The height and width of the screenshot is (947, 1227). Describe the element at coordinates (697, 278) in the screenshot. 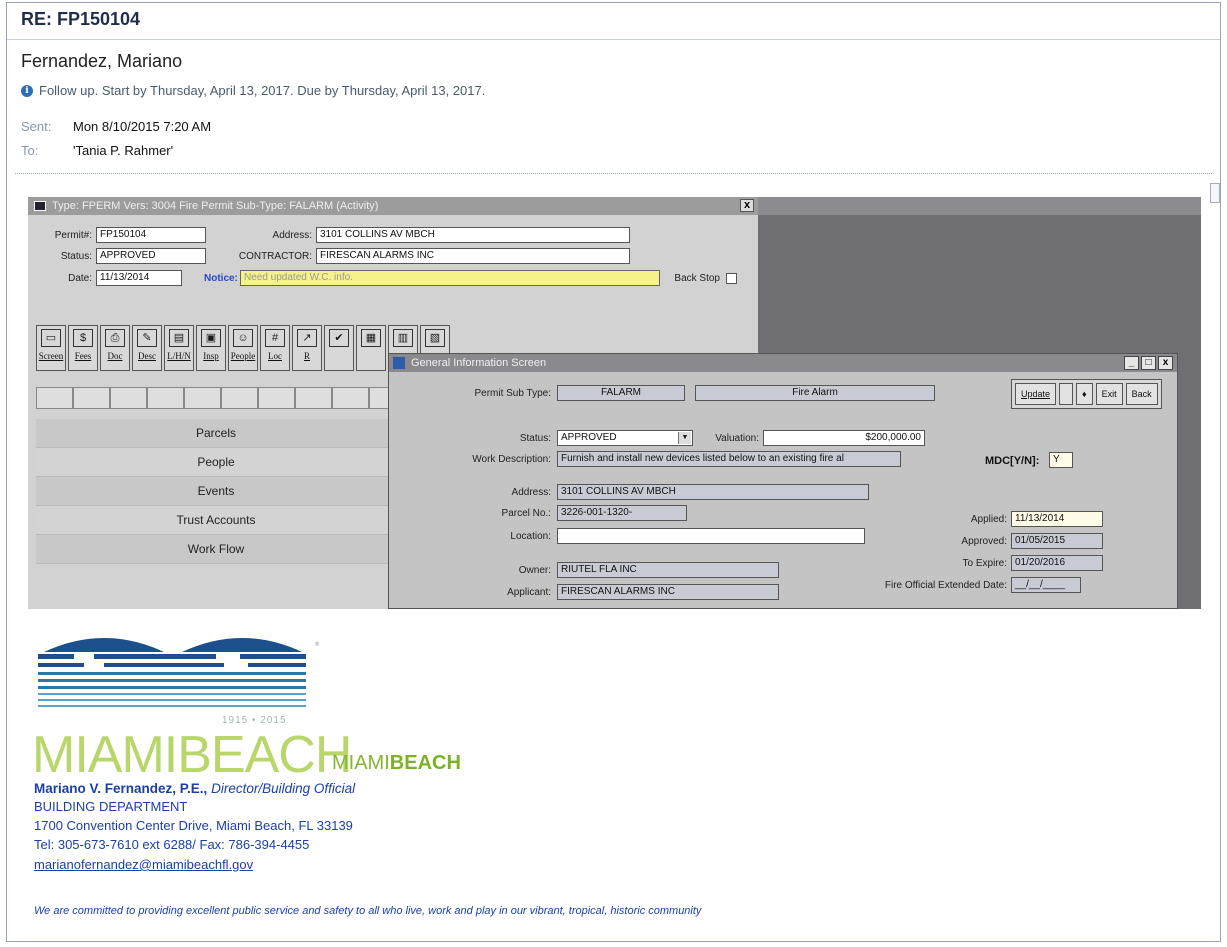

I see `backstop-label: Back Stop` at that location.